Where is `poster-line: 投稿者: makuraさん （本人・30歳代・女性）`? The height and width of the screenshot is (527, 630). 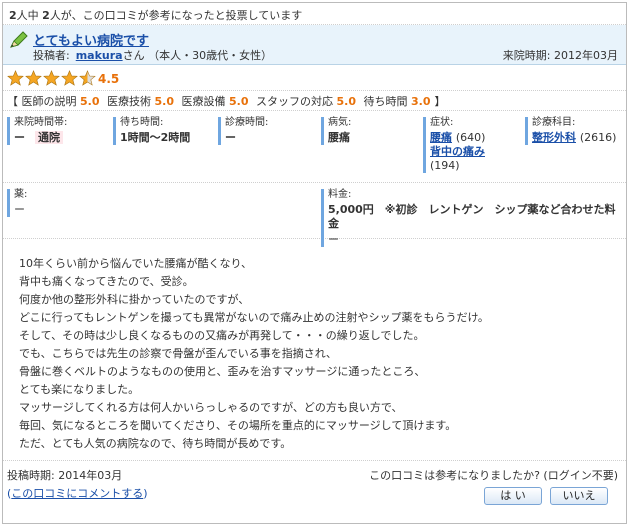
poster-line: 投稿者: makuraさん （本人・30歳代・女性） is located at coordinates (152, 55).